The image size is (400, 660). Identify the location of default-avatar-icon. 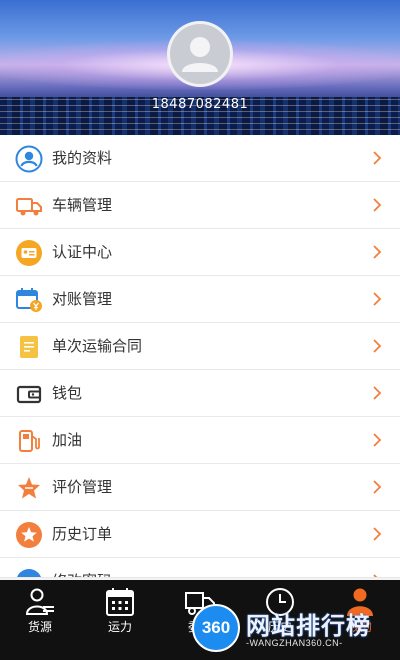
(200, 54).